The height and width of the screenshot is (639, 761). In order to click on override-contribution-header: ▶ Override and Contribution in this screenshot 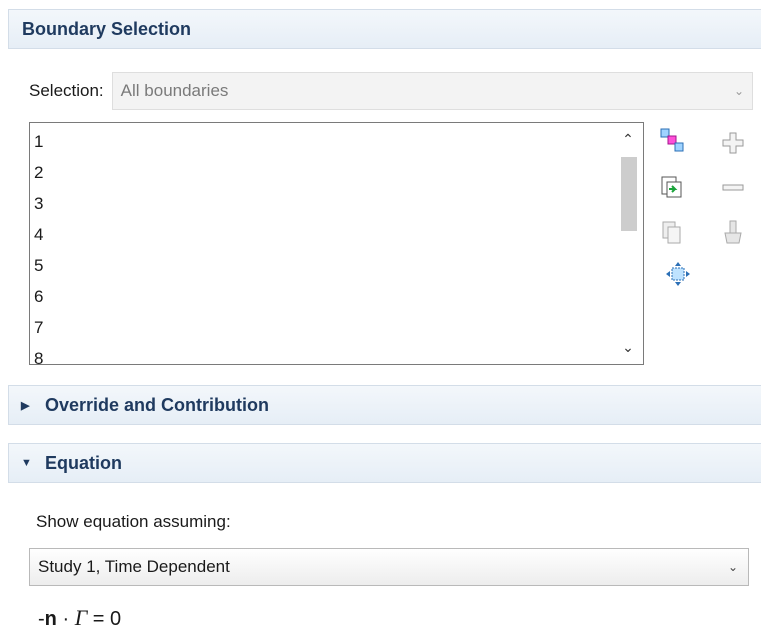, I will do `click(384, 405)`.